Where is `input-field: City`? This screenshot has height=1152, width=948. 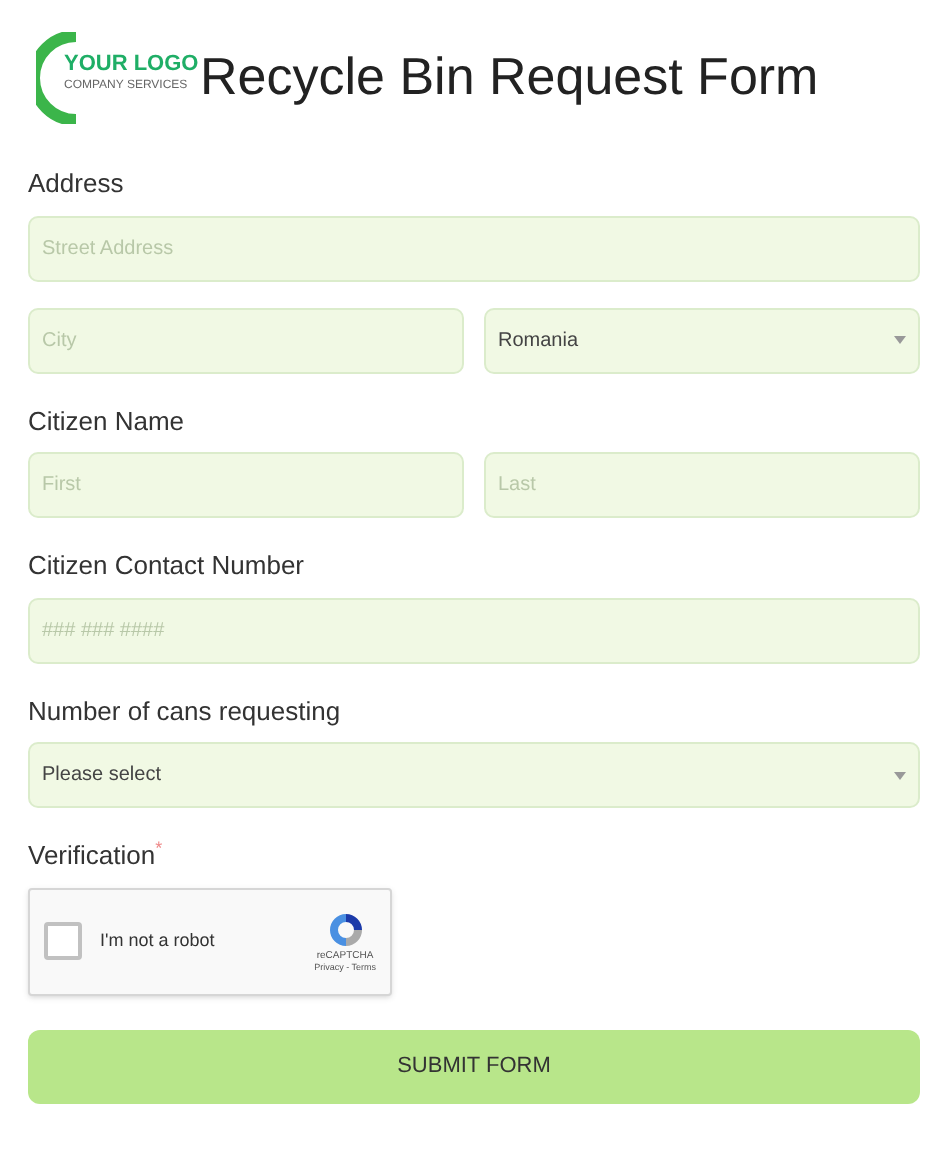 input-field: City is located at coordinates (246, 340).